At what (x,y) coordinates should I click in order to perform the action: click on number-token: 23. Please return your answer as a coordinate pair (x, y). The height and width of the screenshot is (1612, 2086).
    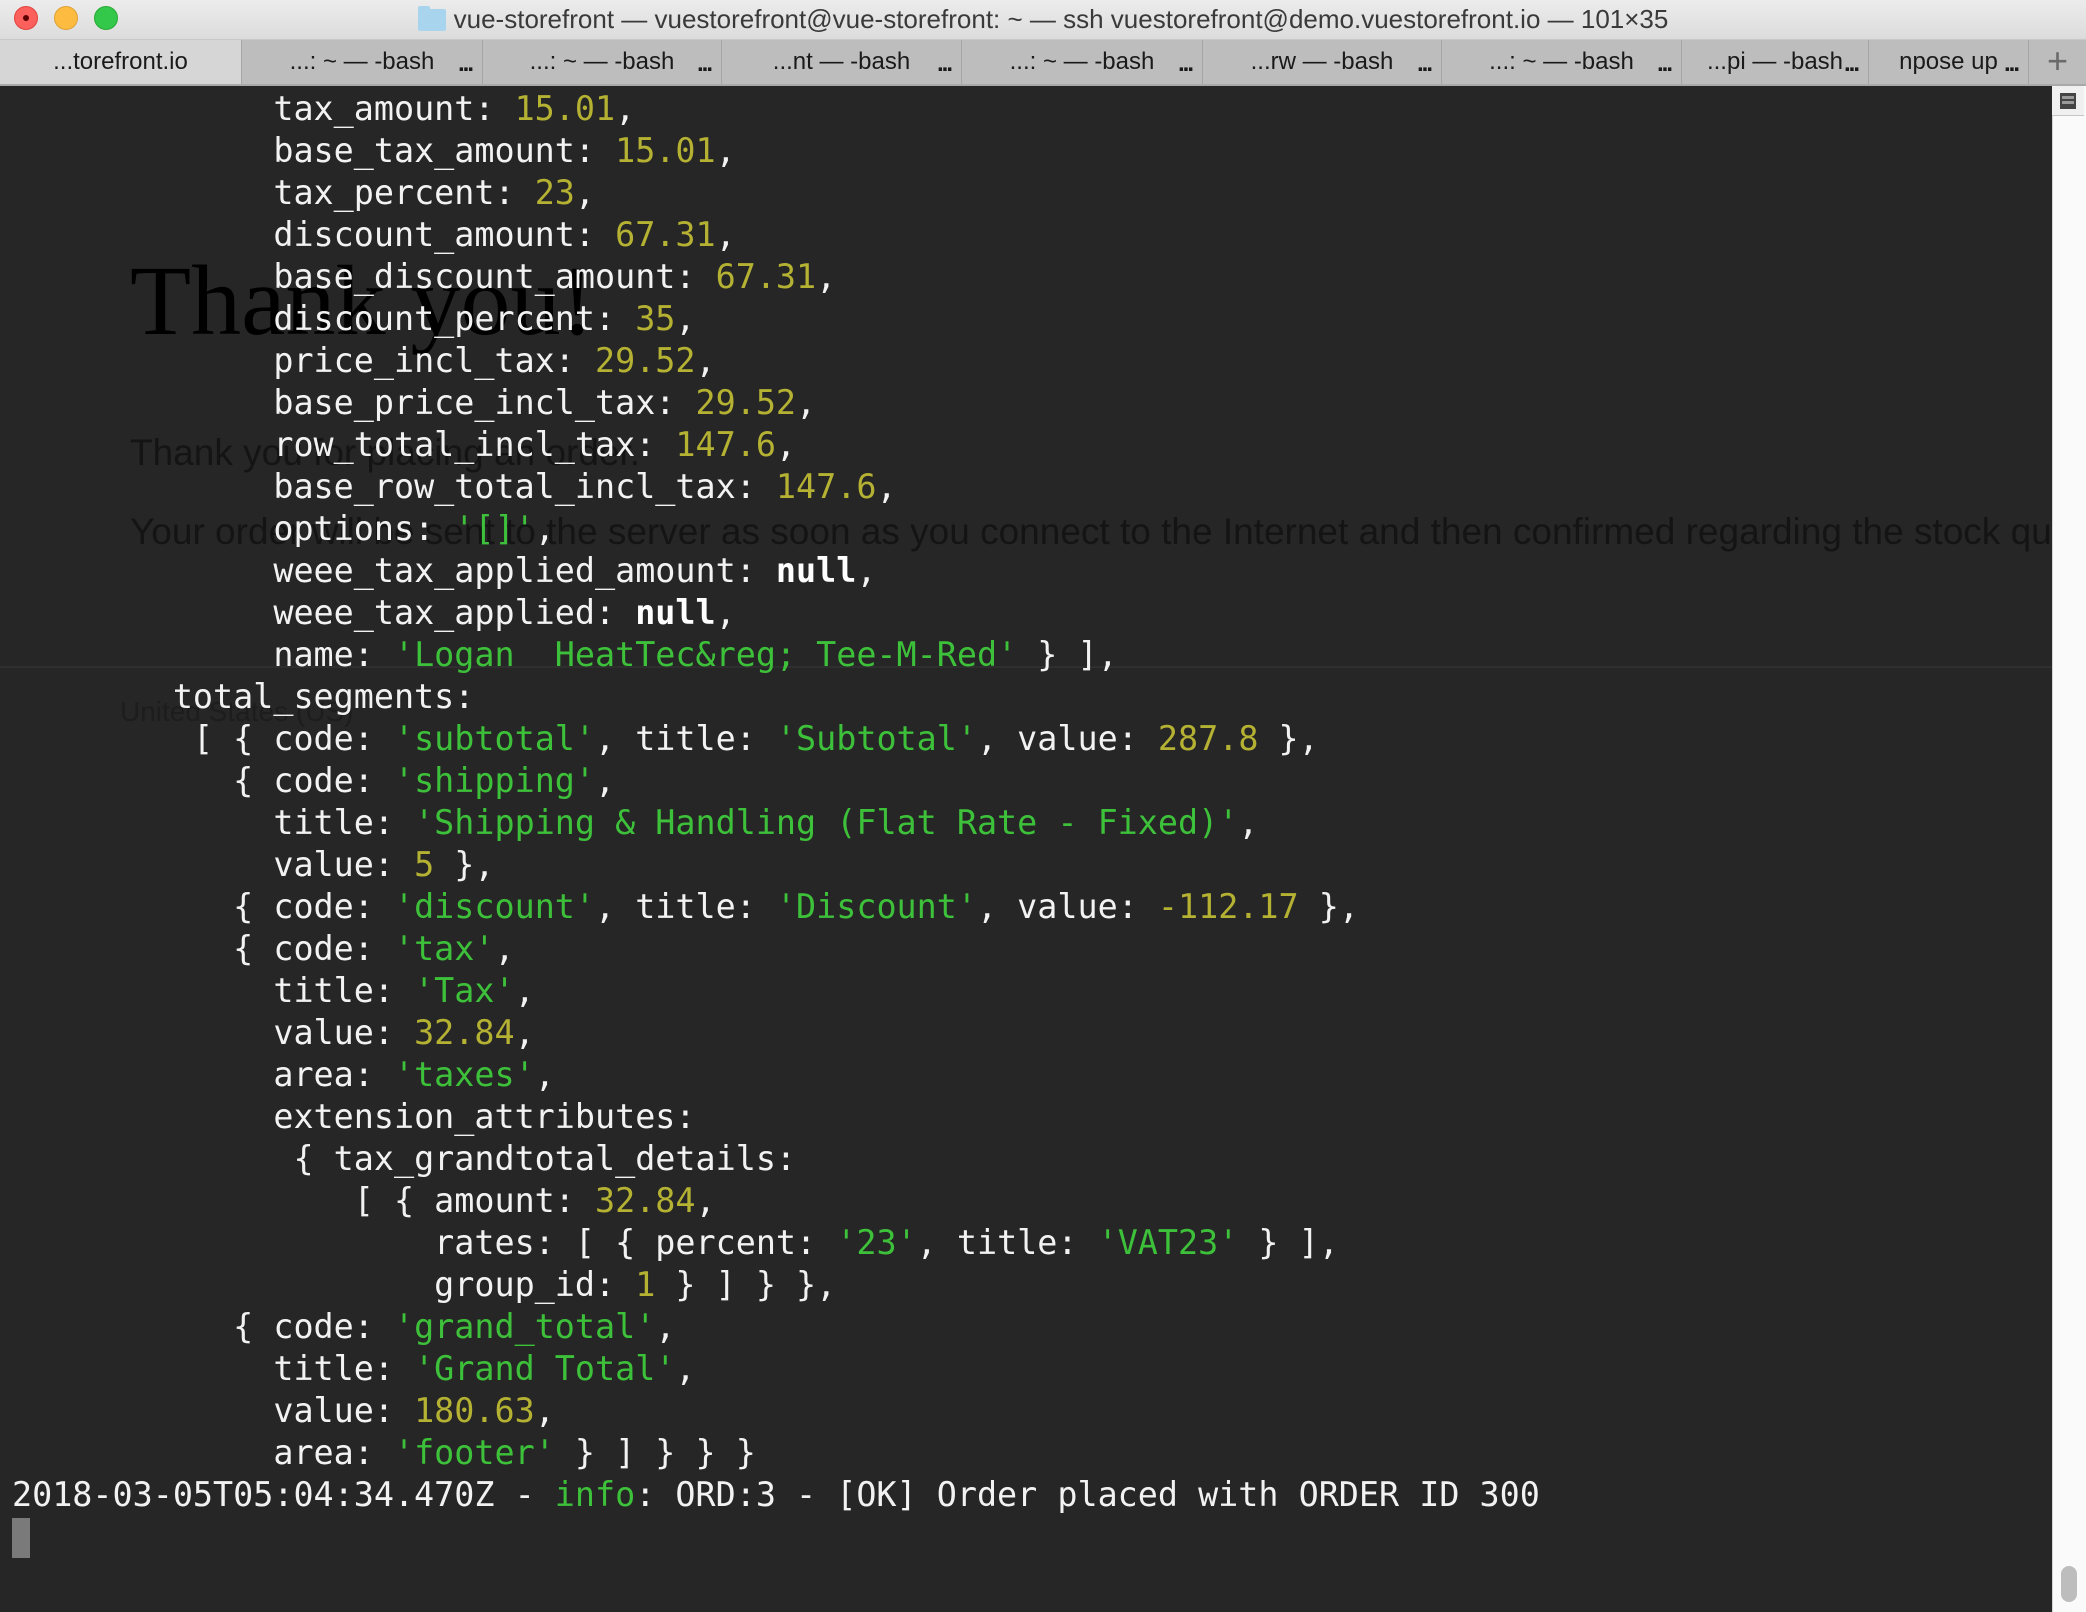
    Looking at the image, I should click on (554, 192).